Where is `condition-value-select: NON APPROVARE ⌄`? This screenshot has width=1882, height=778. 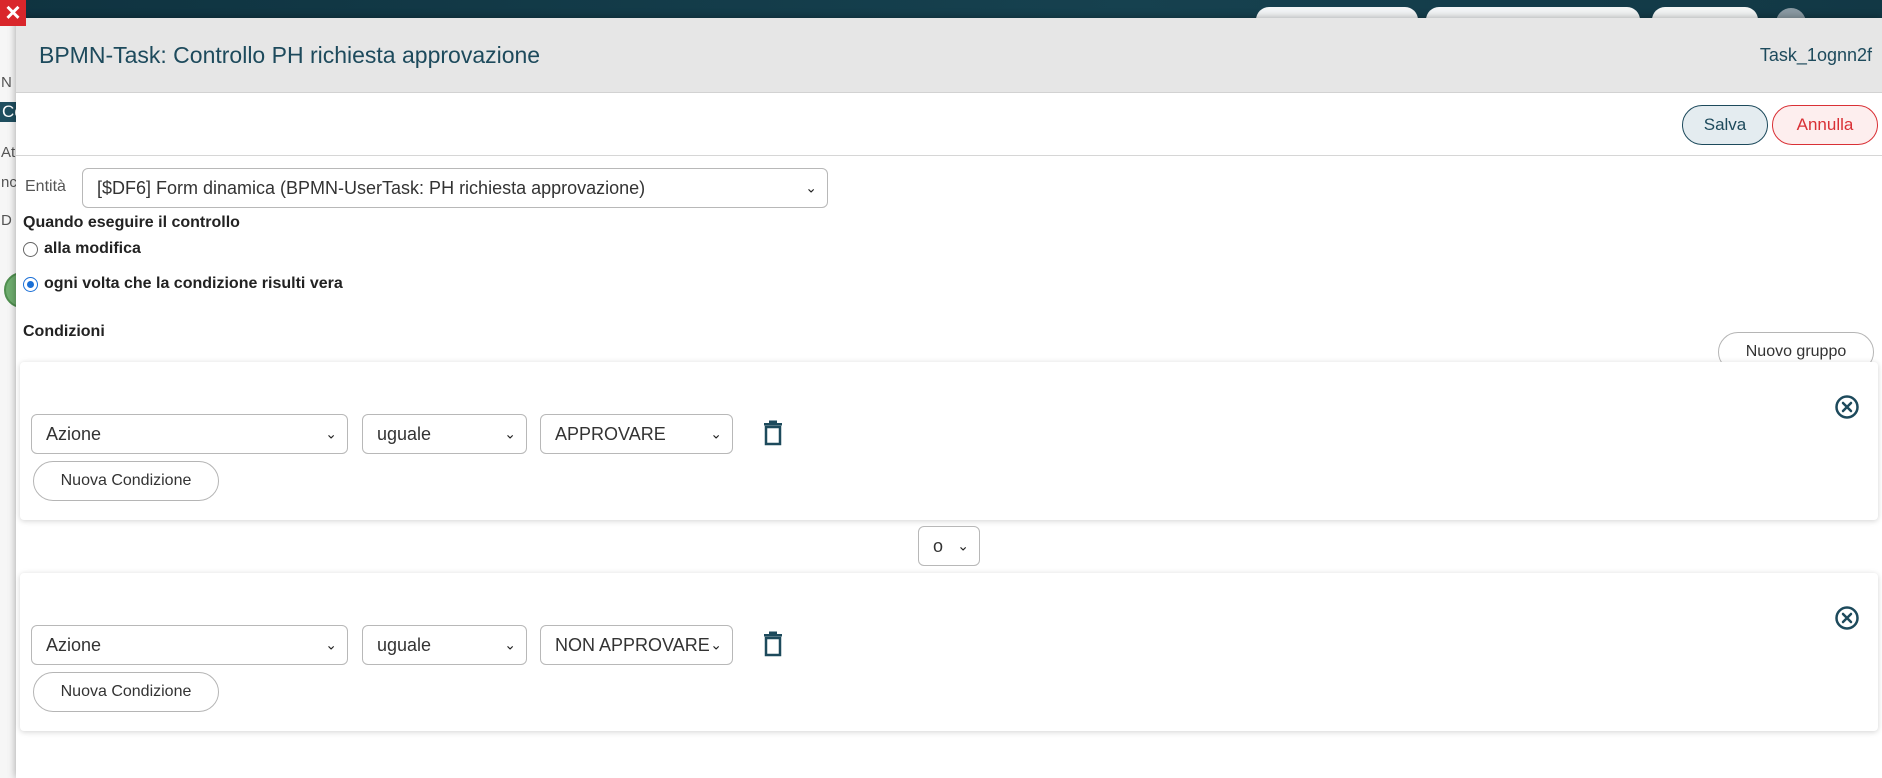 condition-value-select: NON APPROVARE ⌄ is located at coordinates (636, 645).